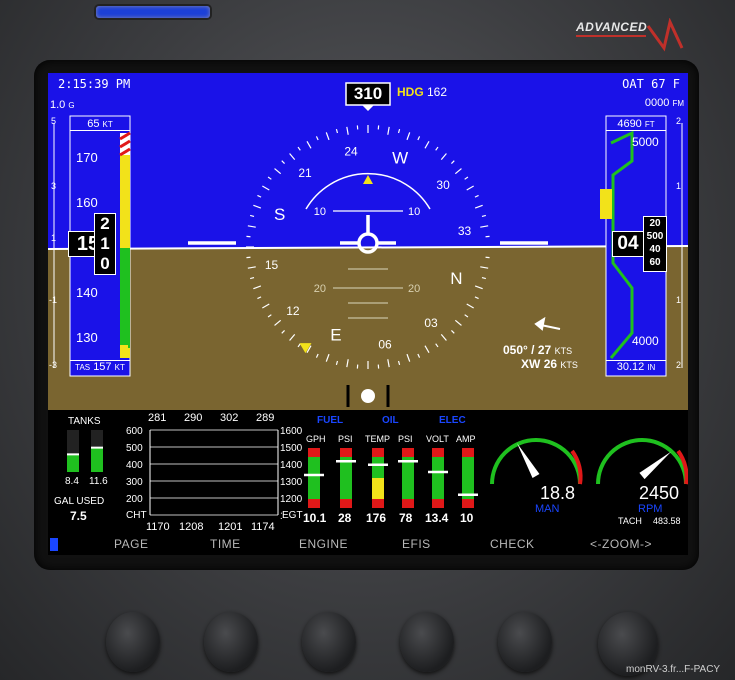  Describe the element at coordinates (406, 518) in the screenshot. I see `bar-value: 78` at that location.